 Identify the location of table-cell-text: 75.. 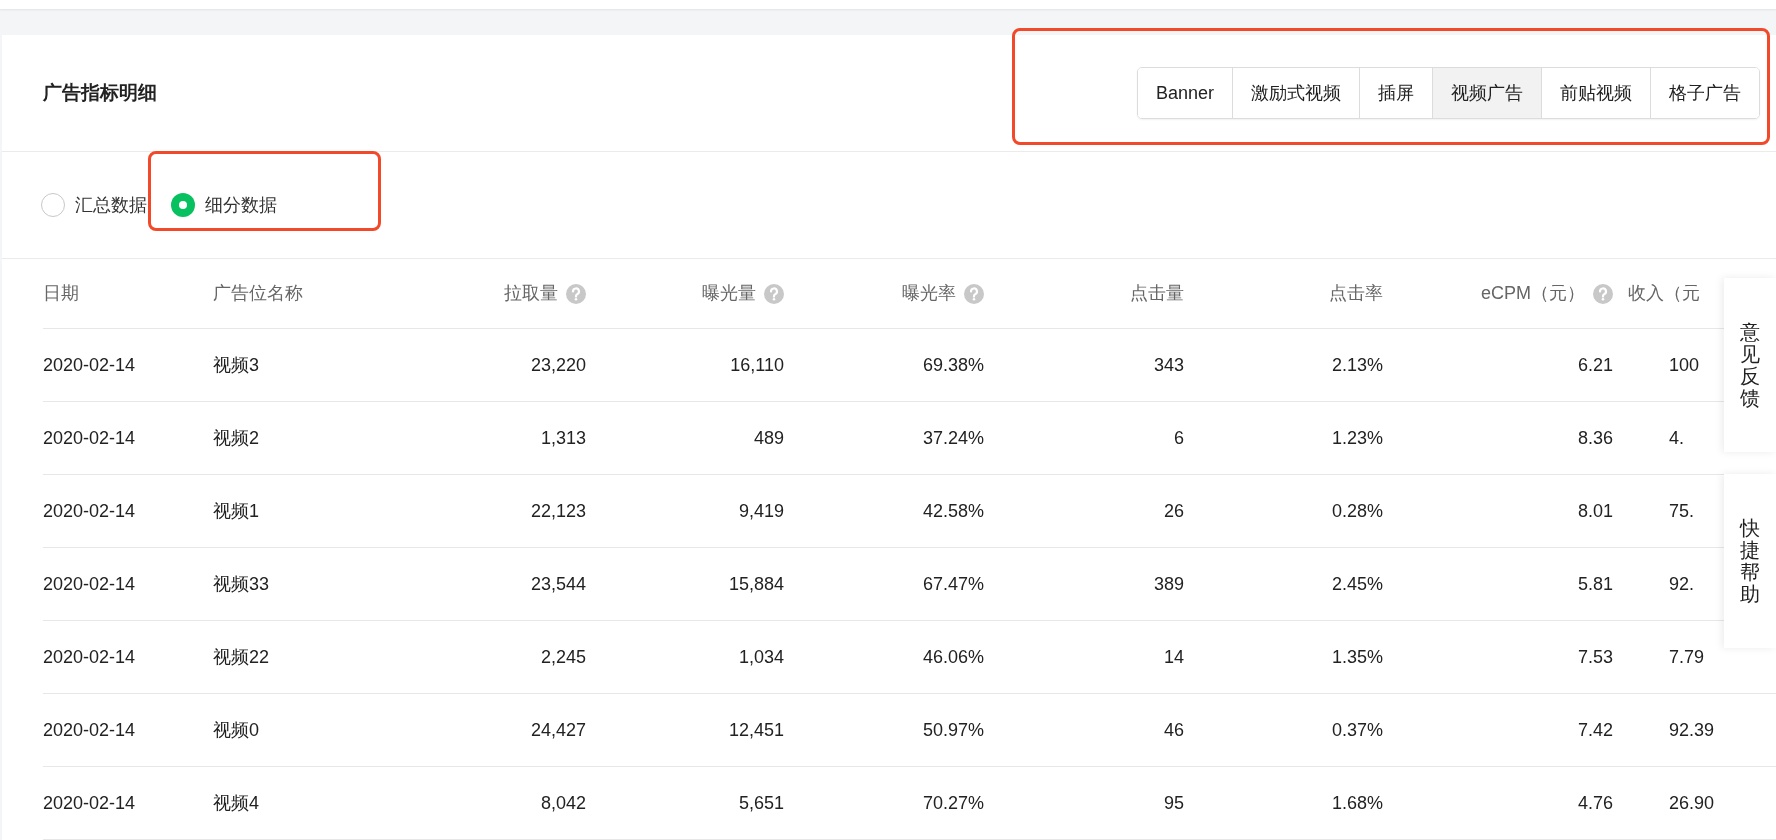
(1682, 511).